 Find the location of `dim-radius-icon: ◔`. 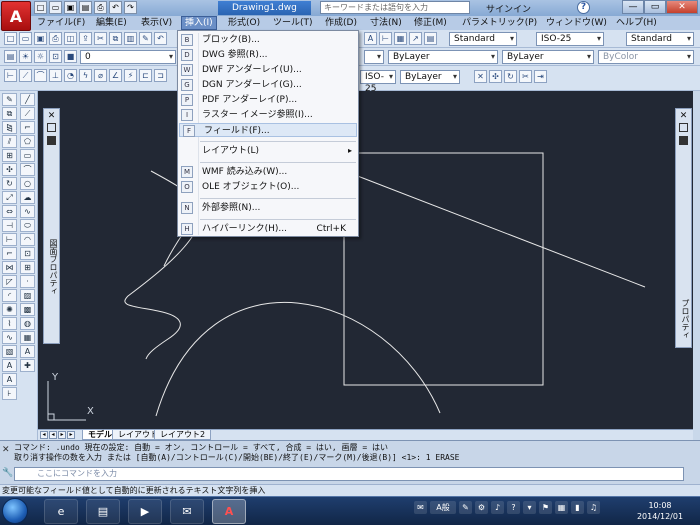

dim-radius-icon: ◔ is located at coordinates (70, 75).